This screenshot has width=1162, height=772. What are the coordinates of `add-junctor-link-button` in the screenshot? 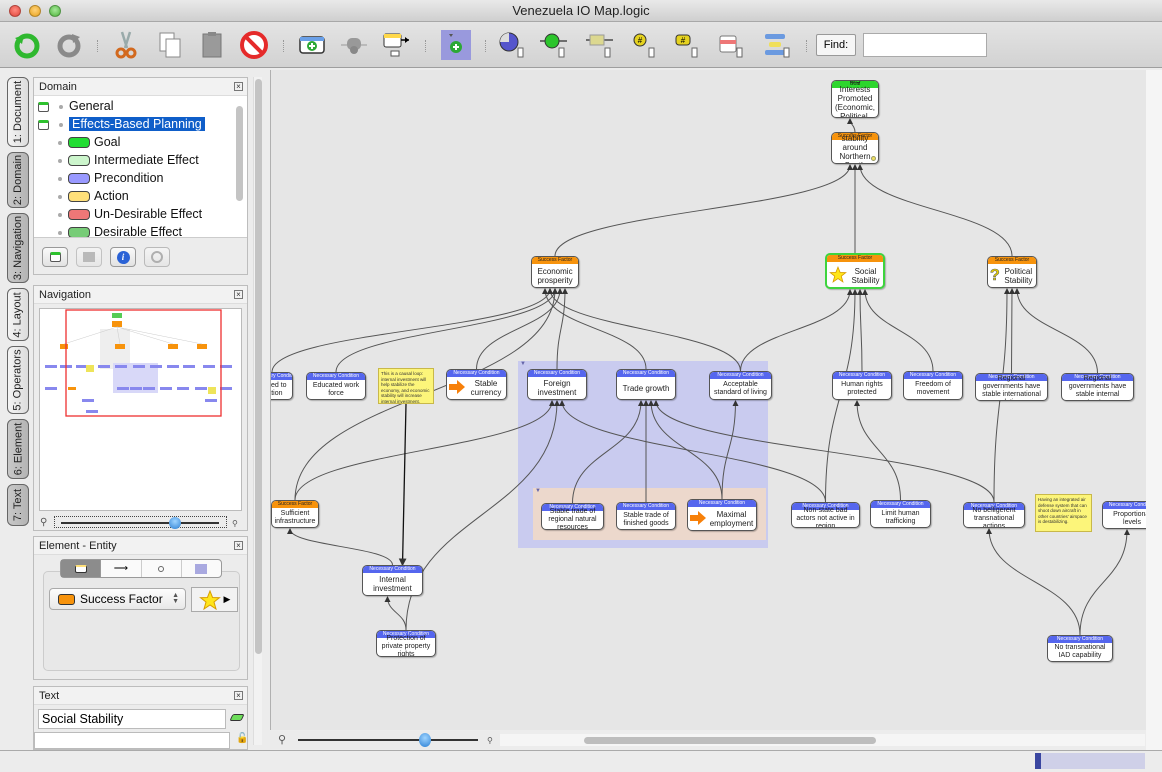 It's located at (554, 45).